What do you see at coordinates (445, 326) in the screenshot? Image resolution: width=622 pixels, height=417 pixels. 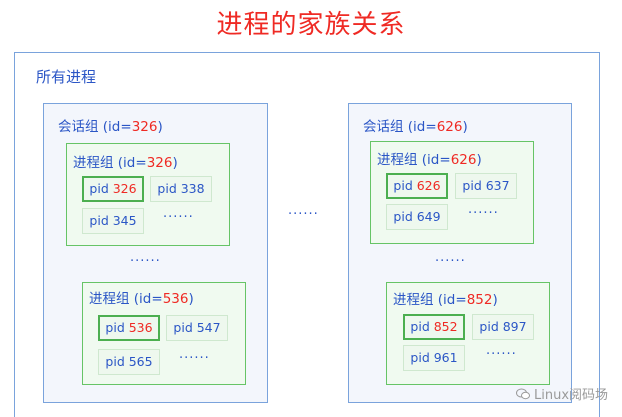 I see `pid-value: 852` at bounding box center [445, 326].